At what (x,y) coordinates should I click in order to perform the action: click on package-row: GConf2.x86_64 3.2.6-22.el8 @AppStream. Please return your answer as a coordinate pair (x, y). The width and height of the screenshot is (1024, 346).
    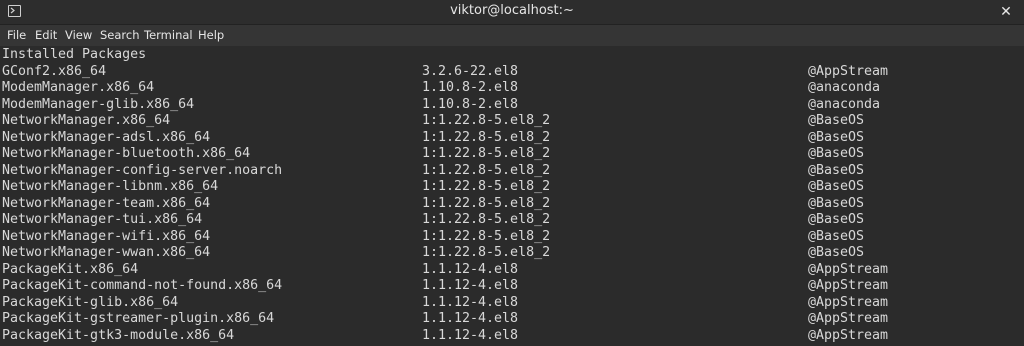
    Looking at the image, I should click on (445, 72).